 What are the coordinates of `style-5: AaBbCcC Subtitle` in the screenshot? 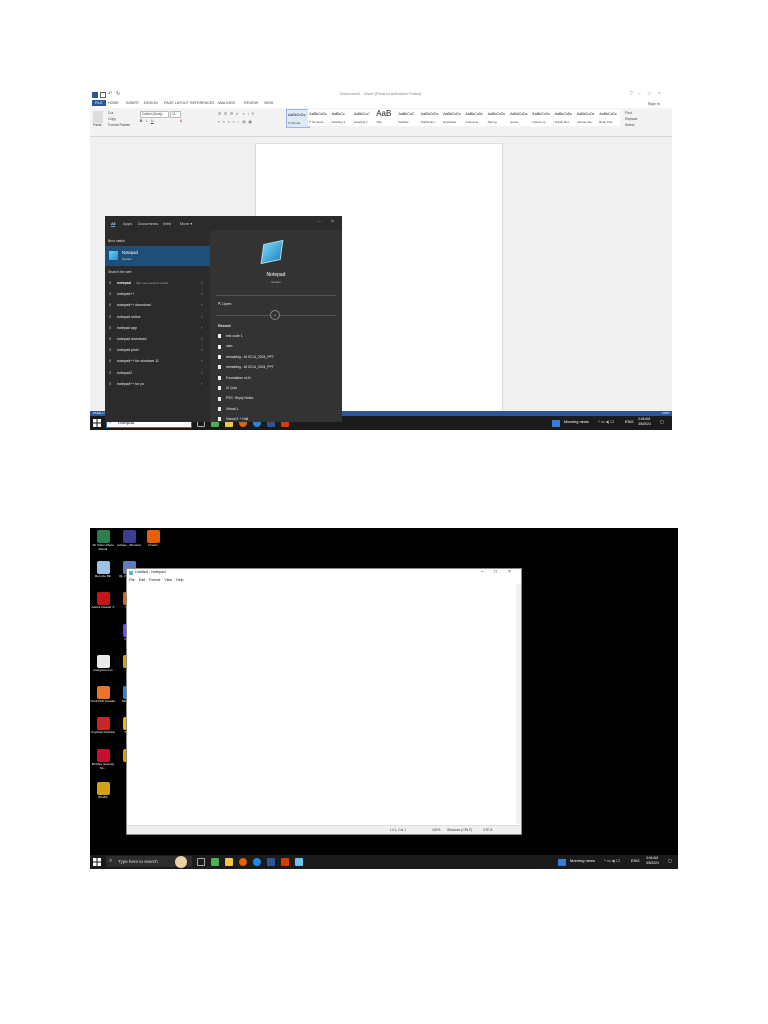 It's located at (408, 117).